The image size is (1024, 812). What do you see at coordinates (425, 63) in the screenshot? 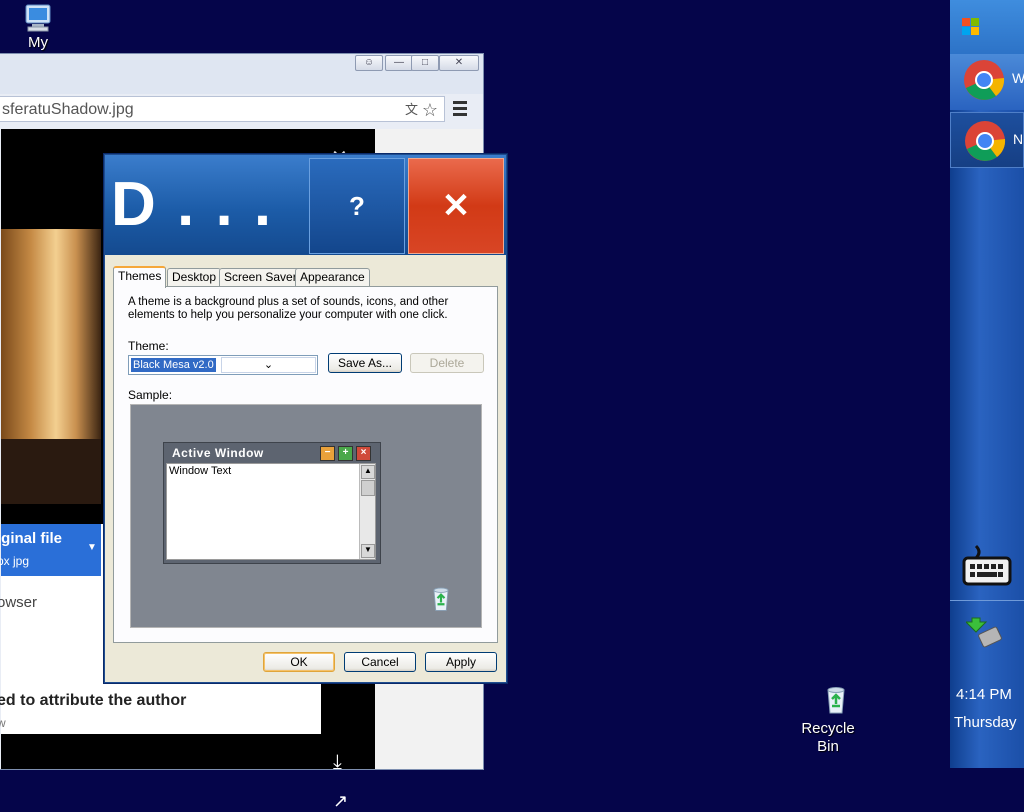
I see `maximize-button: □` at bounding box center [425, 63].